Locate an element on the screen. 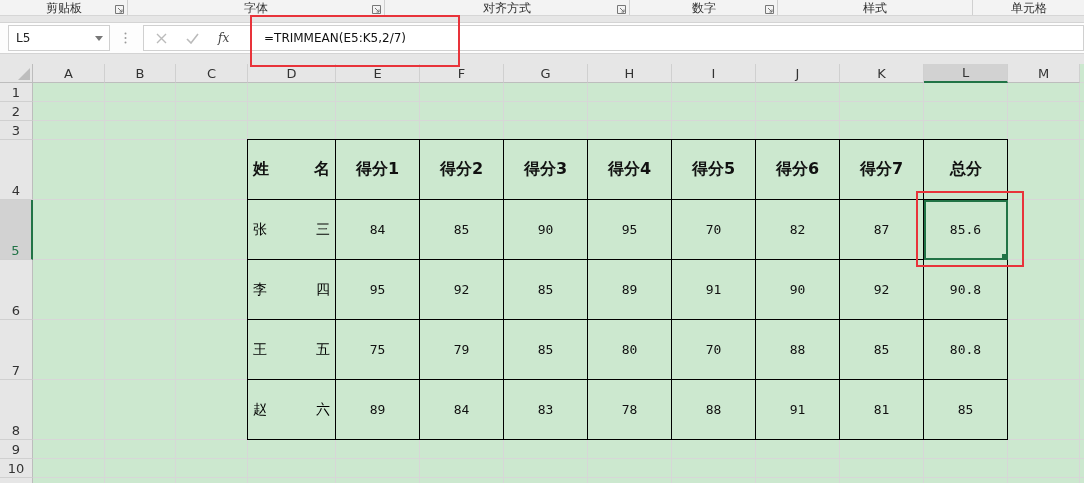 The image size is (1084, 483). ribbon-group-label: 单元格 is located at coordinates (1028, 8).